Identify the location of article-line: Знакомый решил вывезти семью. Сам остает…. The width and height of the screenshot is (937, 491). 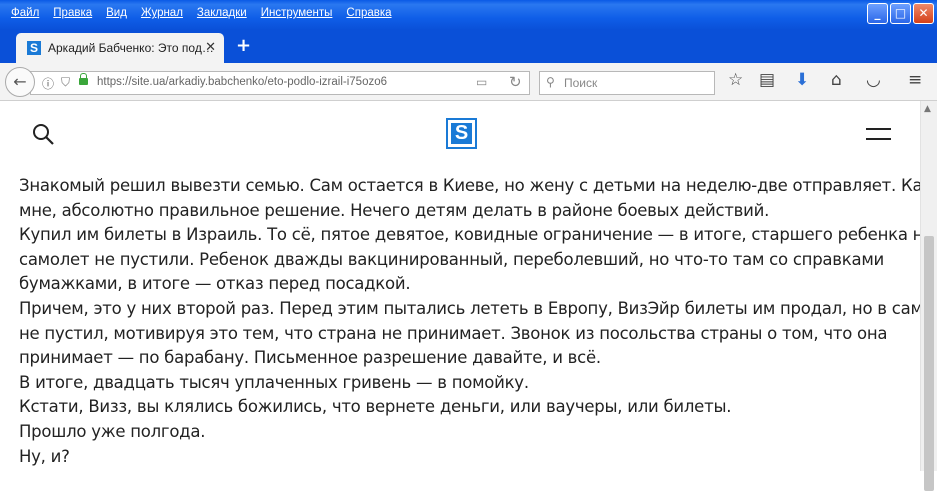
(478, 185).